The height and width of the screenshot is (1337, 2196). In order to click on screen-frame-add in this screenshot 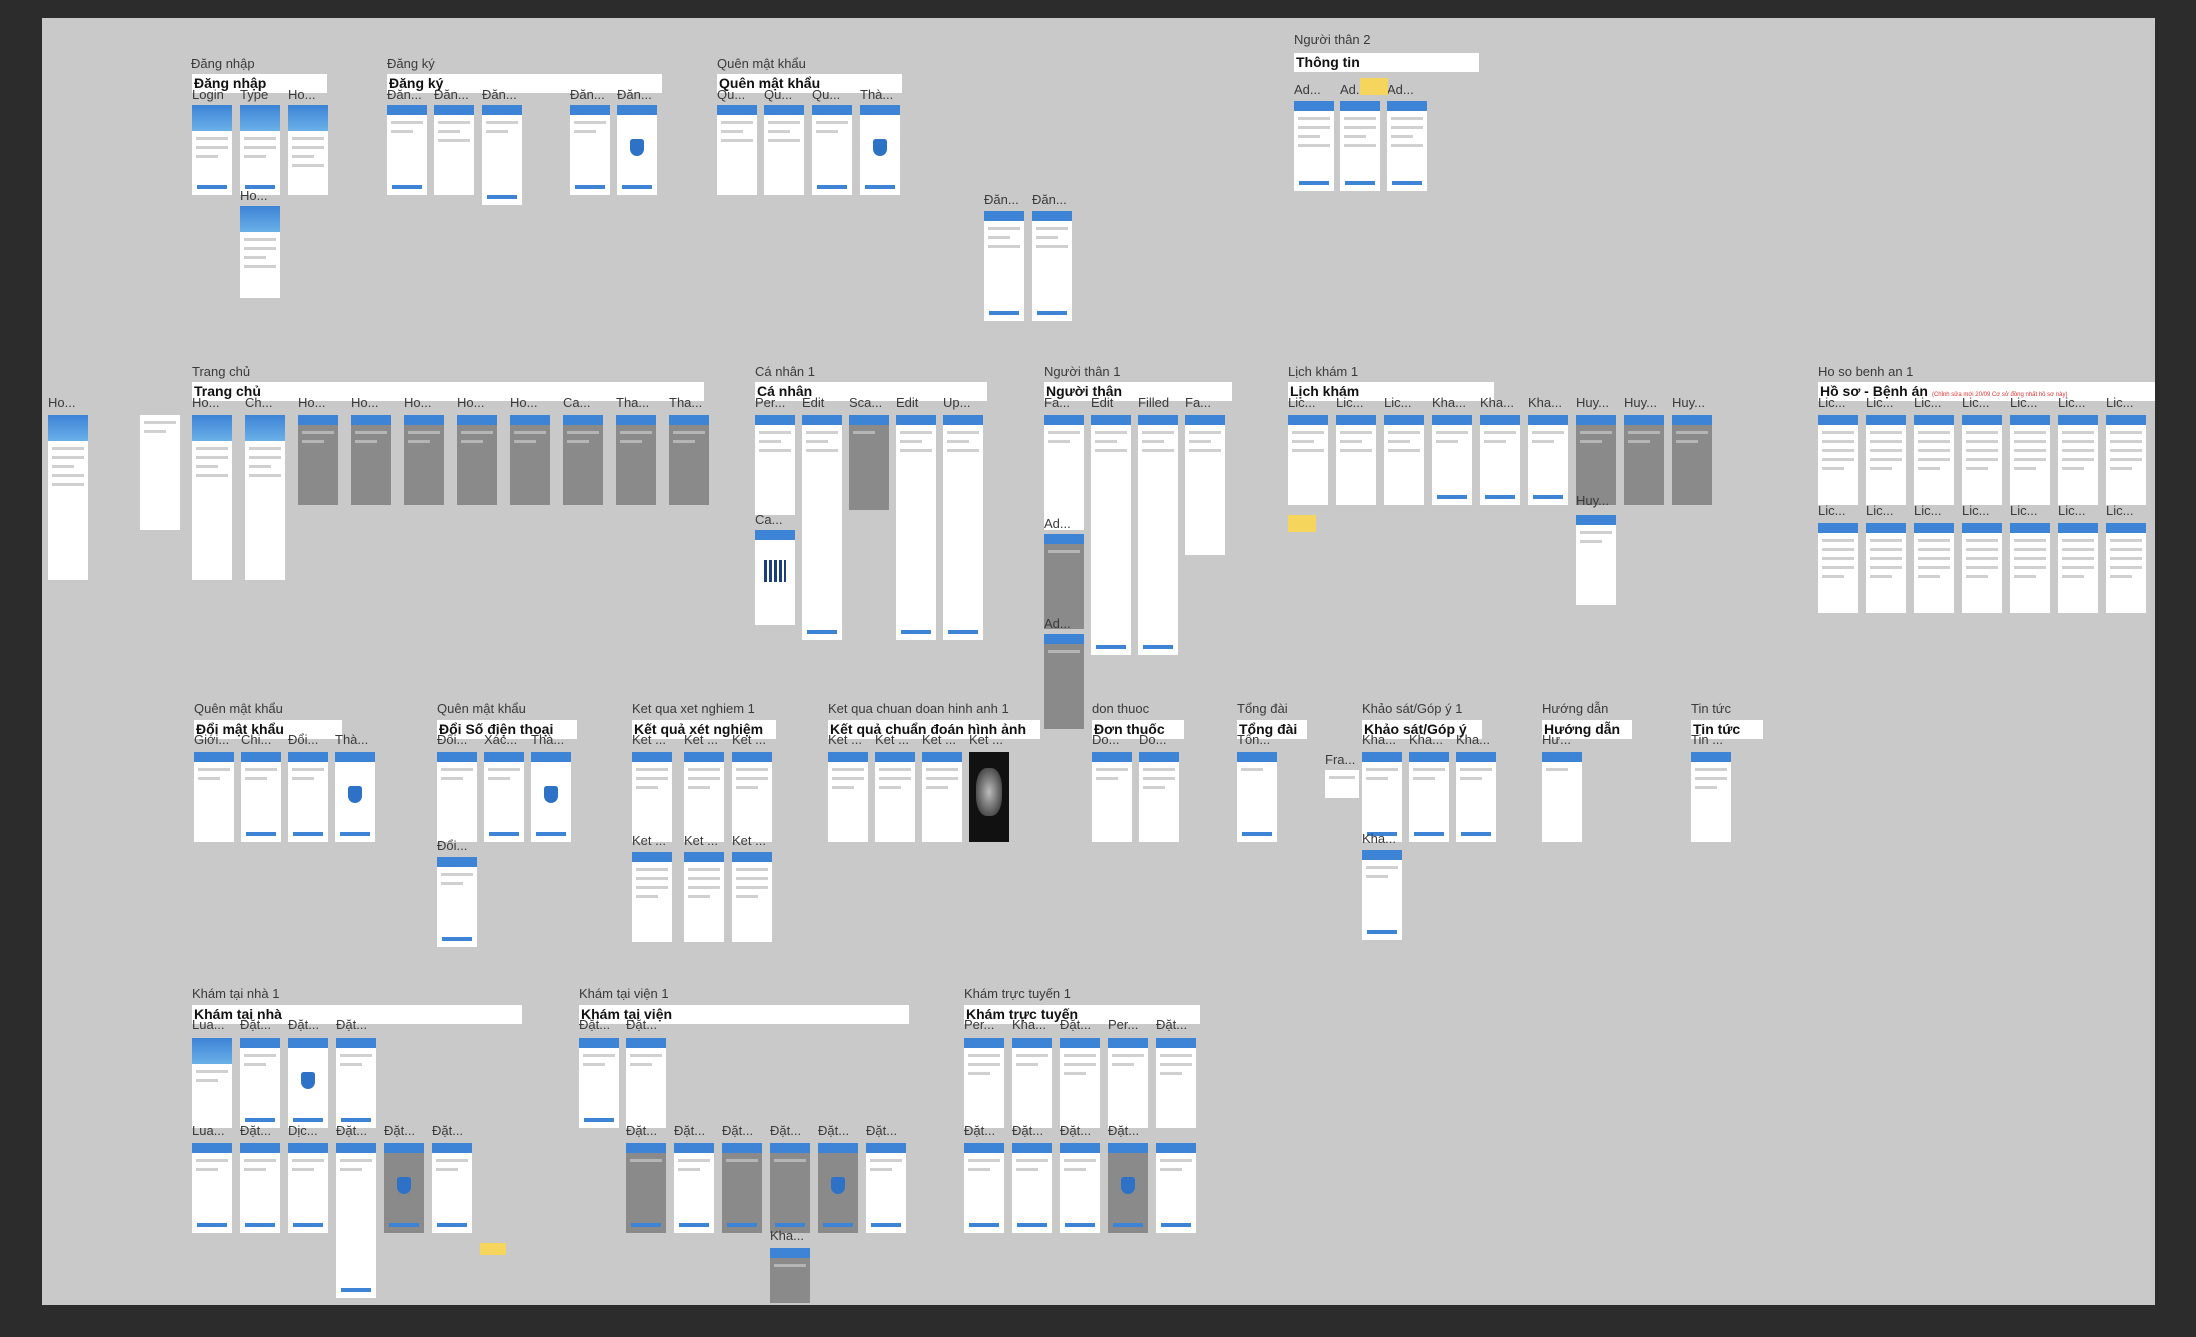, I will do `click(1064, 681)`.